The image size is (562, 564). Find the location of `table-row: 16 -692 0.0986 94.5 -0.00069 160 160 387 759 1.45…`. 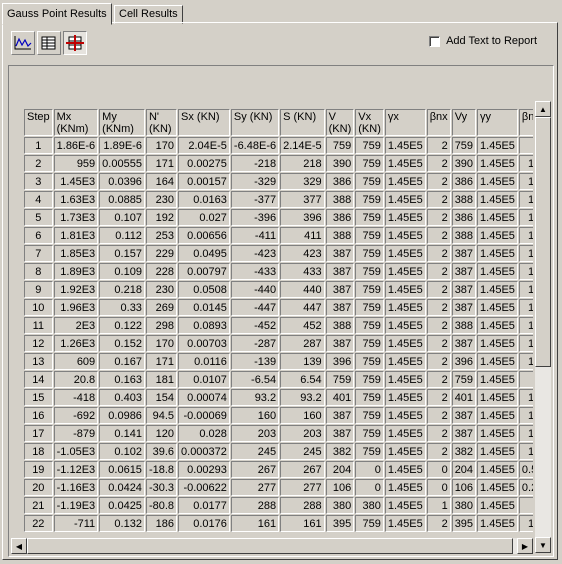

table-row: 16 -692 0.0986 94.5 -0.00069 160 160 387 759 1.45… is located at coordinates (278, 415).